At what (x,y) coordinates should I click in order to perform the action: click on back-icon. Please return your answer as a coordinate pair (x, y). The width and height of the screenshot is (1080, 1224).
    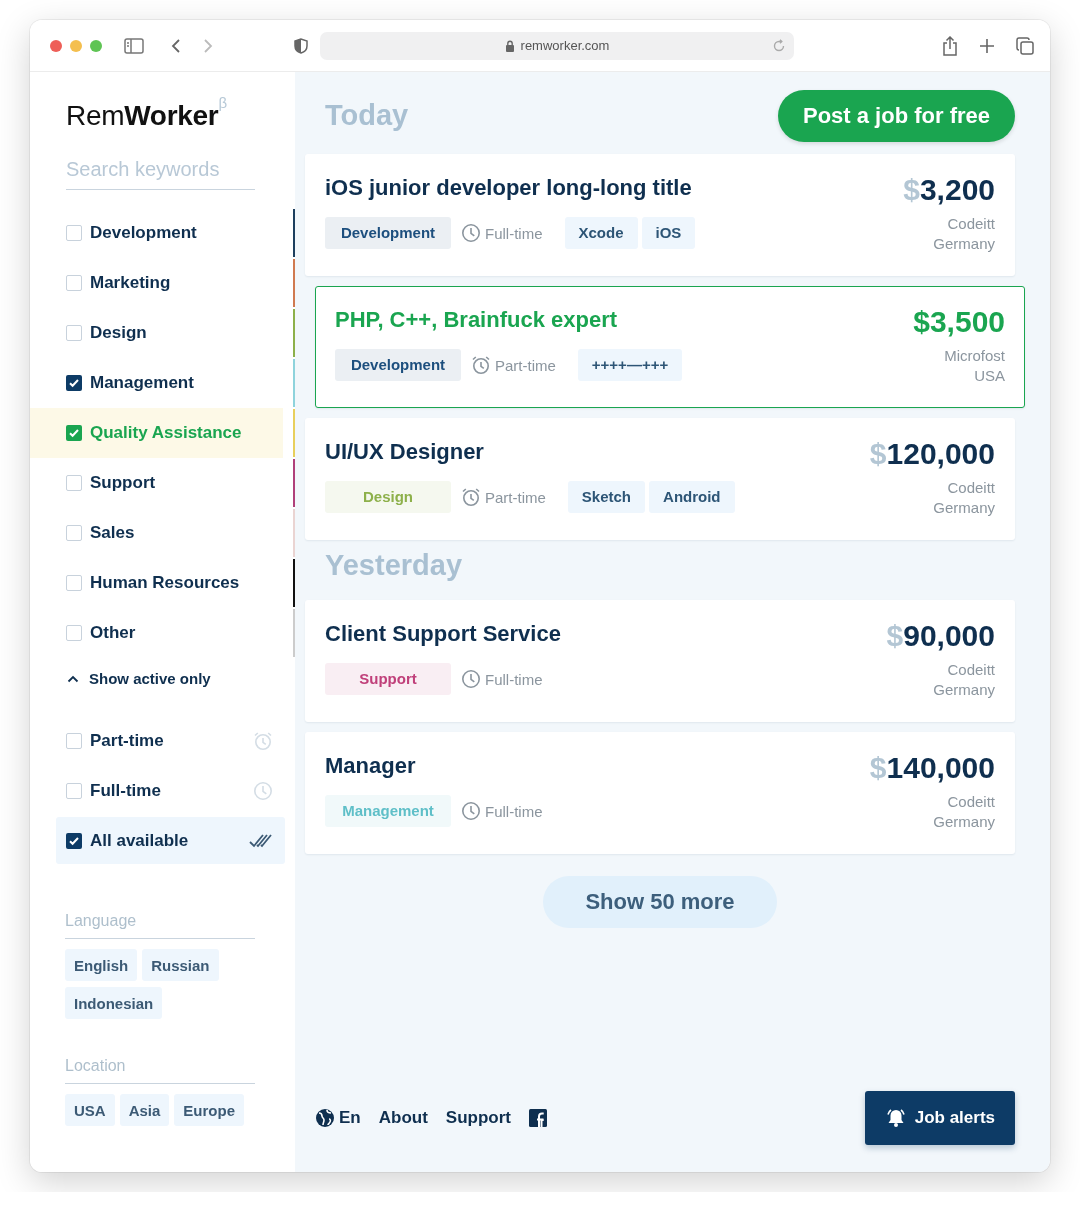
    Looking at the image, I should click on (176, 45).